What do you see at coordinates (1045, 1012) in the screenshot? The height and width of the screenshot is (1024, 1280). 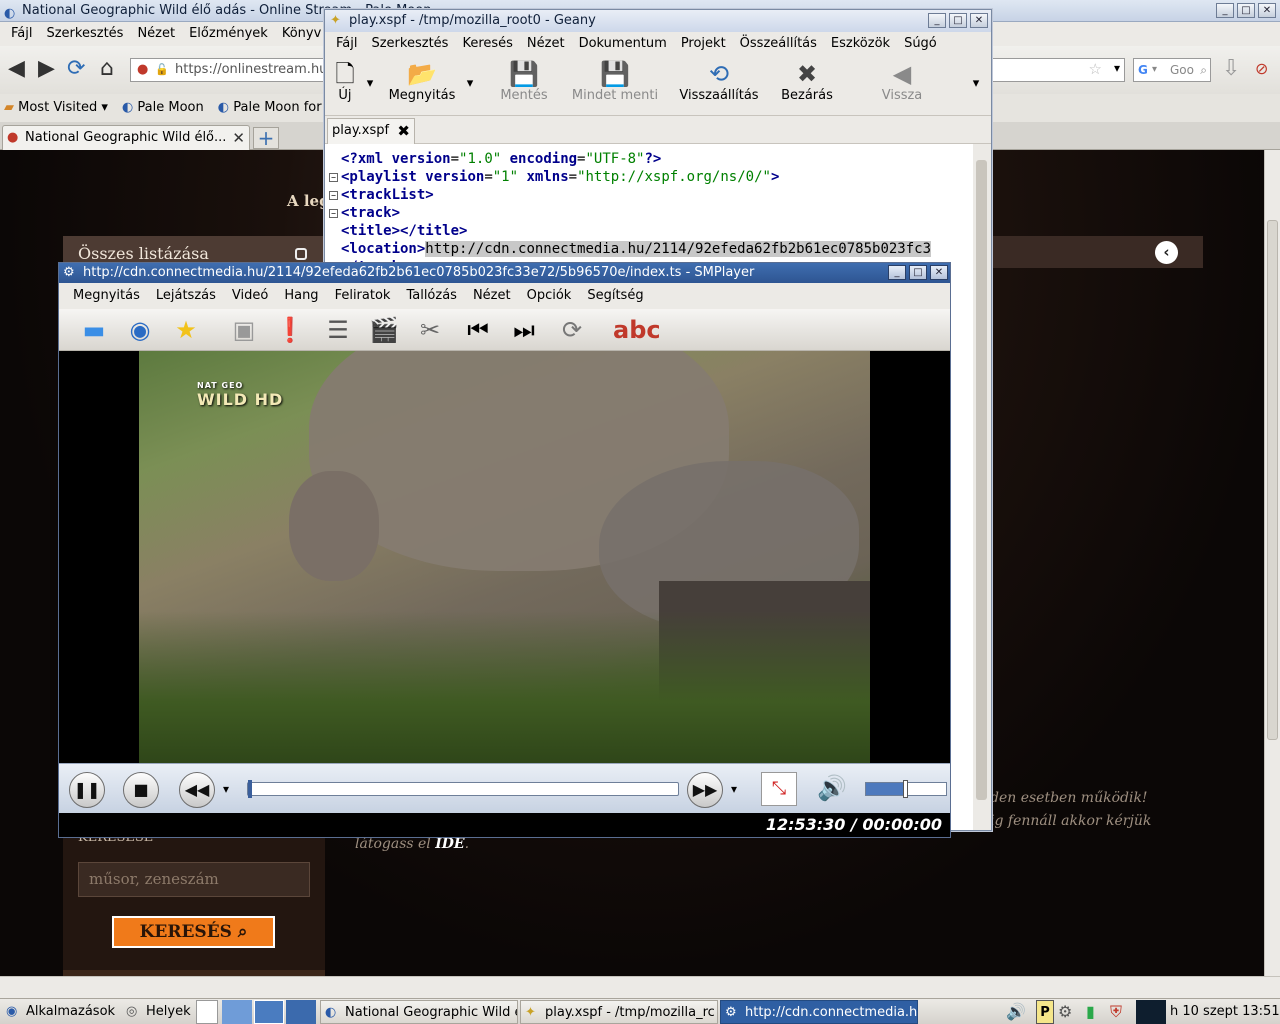 I see `tray-p-icon: P` at bounding box center [1045, 1012].